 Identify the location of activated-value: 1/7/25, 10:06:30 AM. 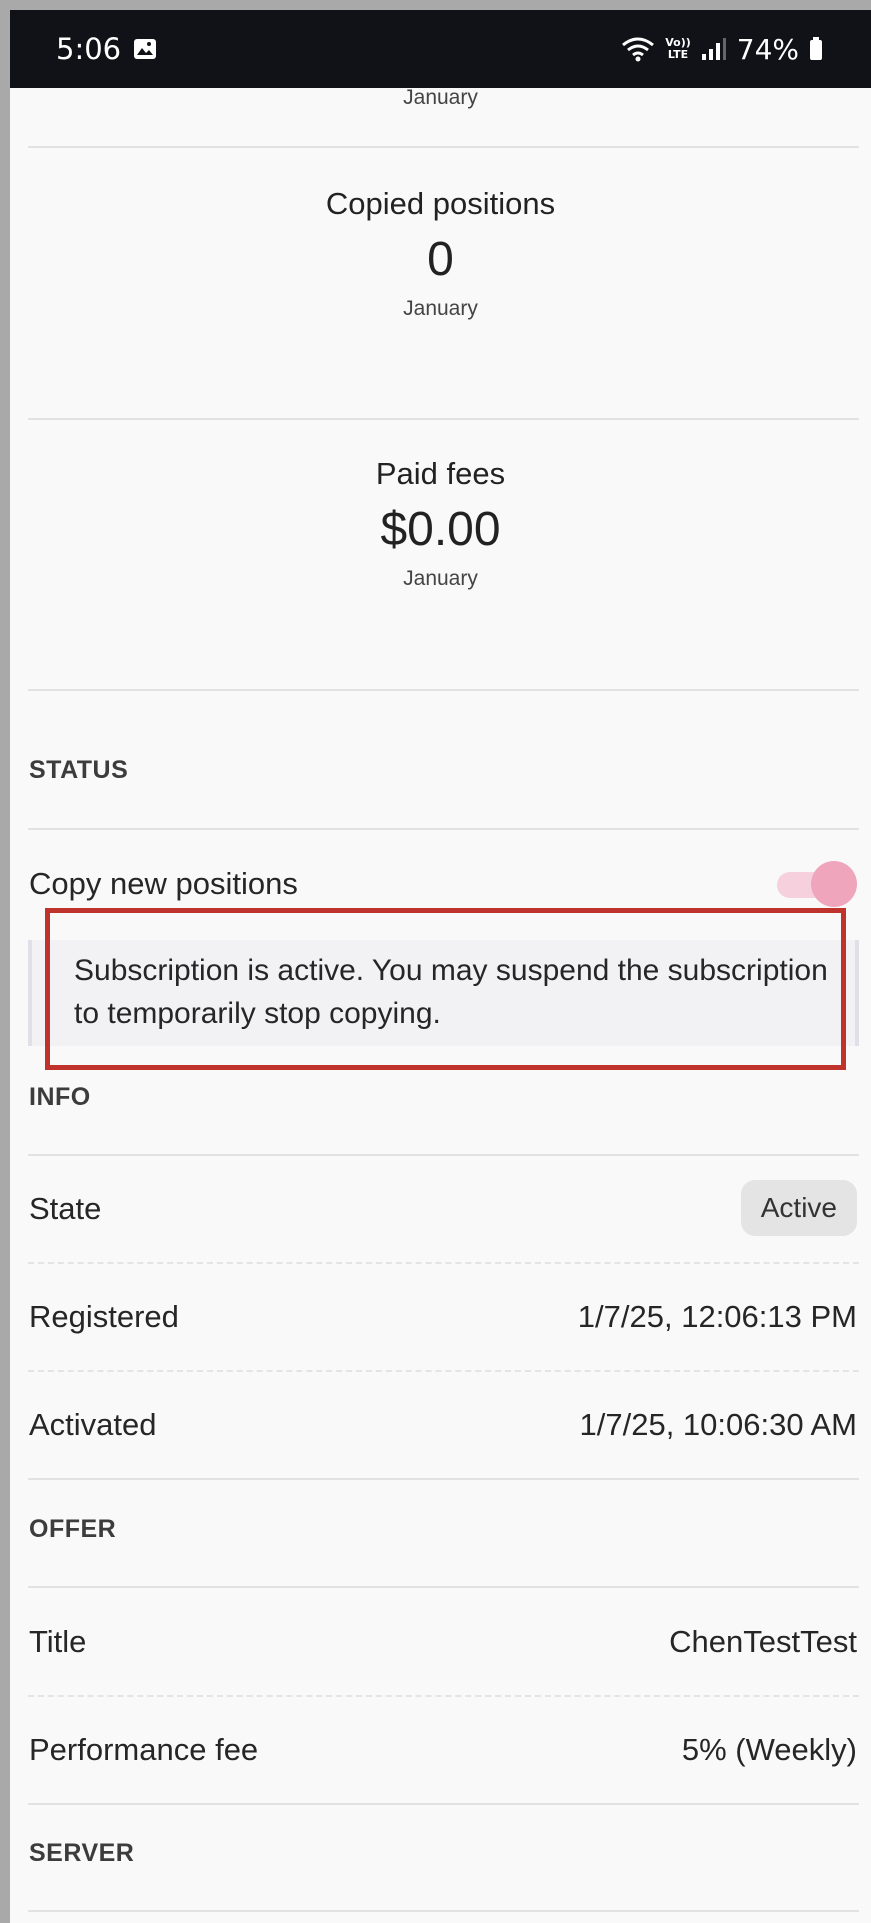
(718, 1424).